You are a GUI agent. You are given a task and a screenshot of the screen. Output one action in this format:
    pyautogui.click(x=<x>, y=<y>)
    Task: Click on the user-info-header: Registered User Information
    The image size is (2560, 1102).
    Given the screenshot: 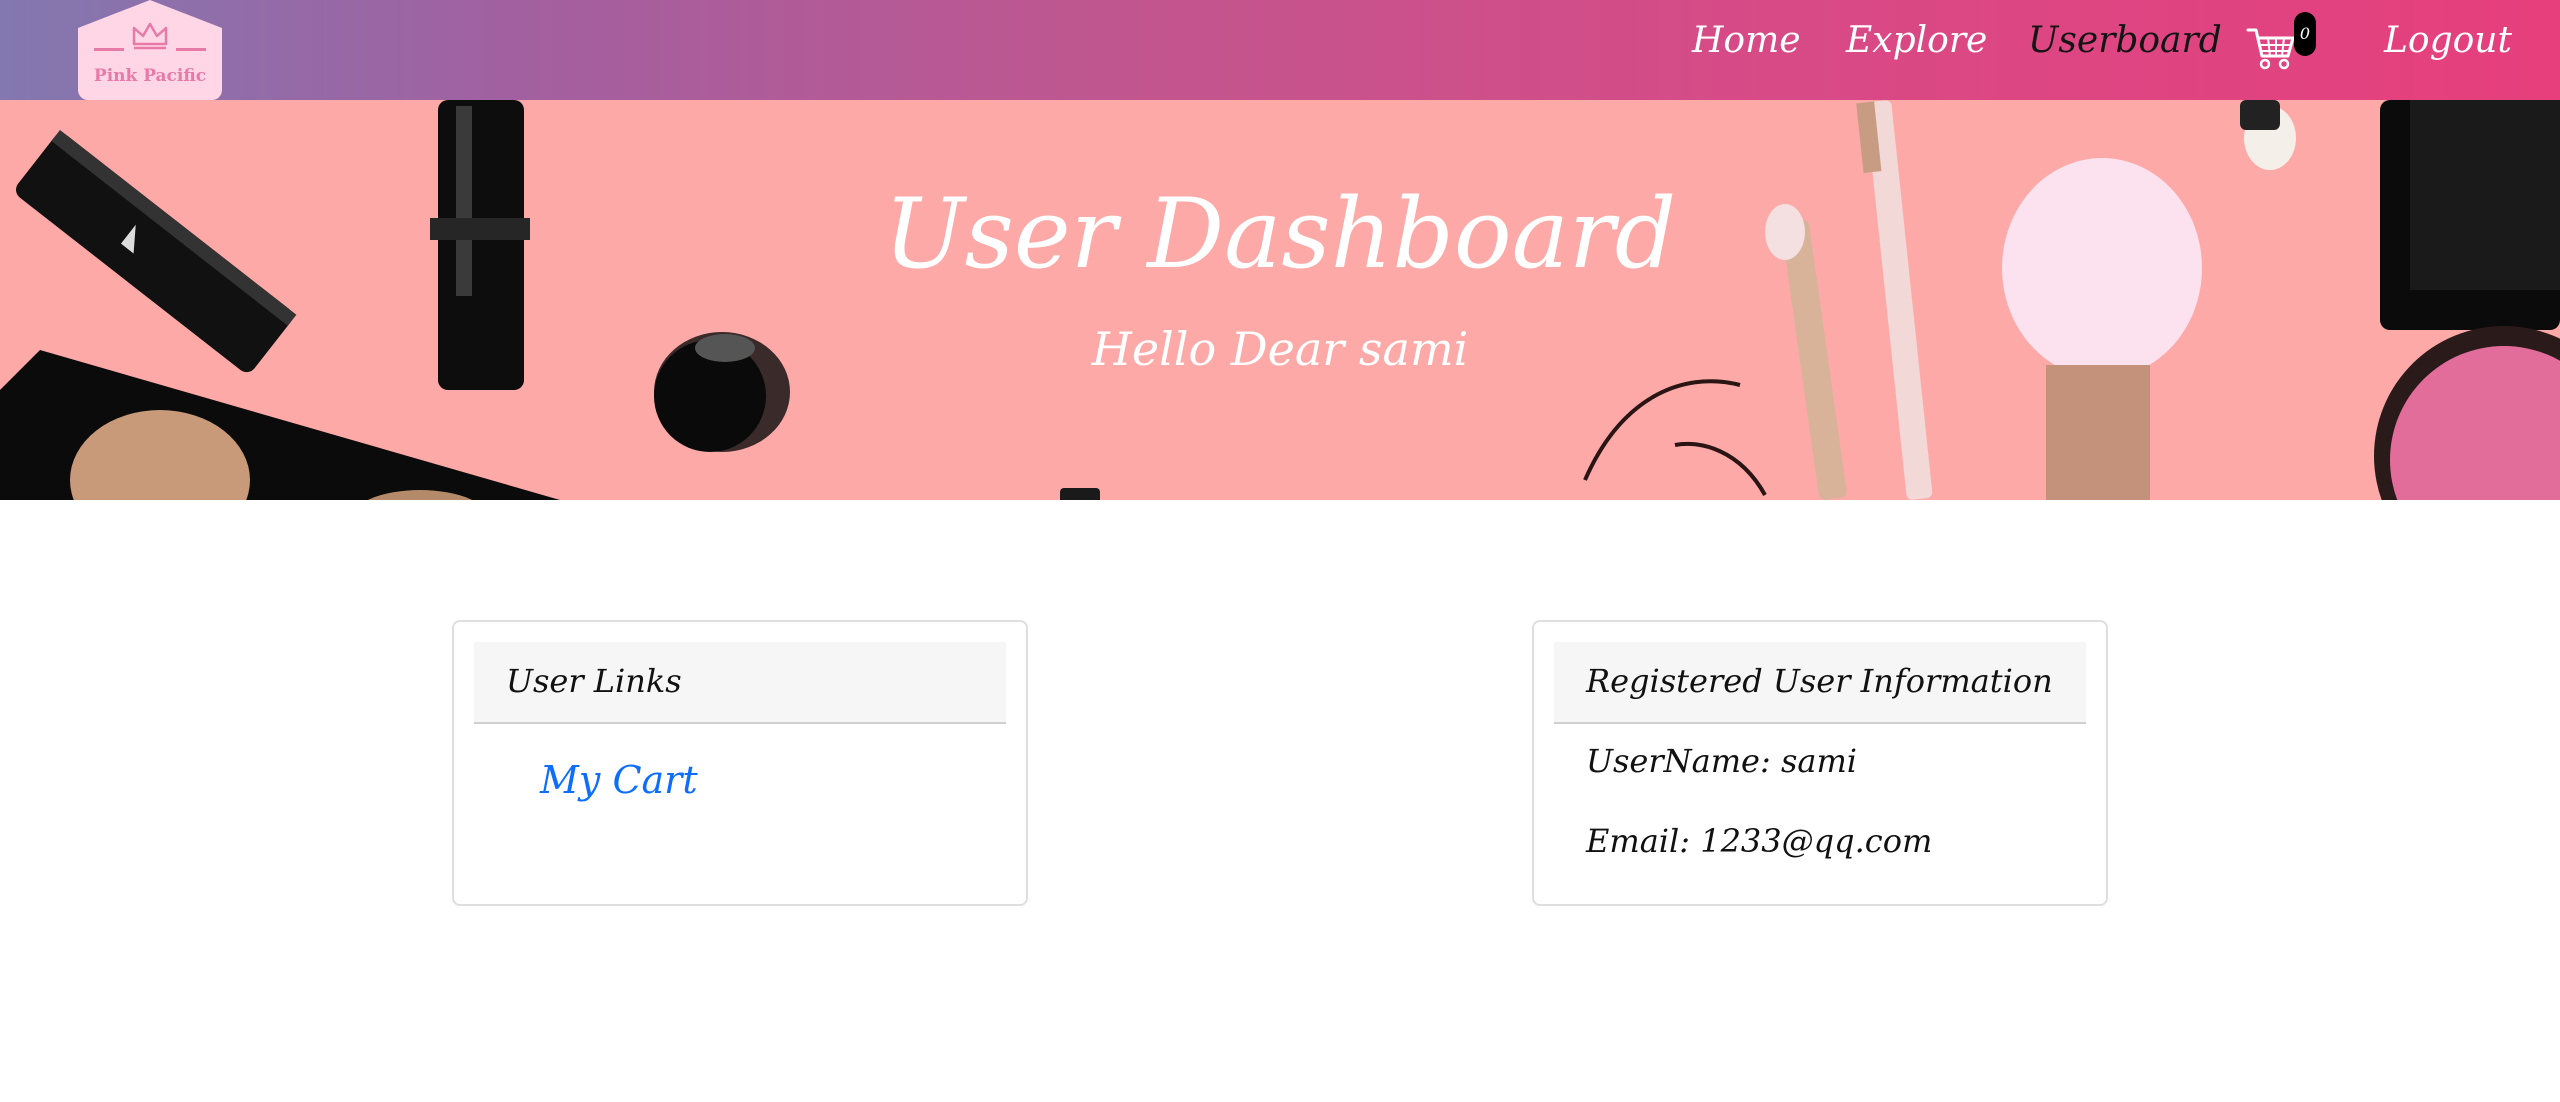 What is the action you would take?
    pyautogui.click(x=1819, y=681)
    